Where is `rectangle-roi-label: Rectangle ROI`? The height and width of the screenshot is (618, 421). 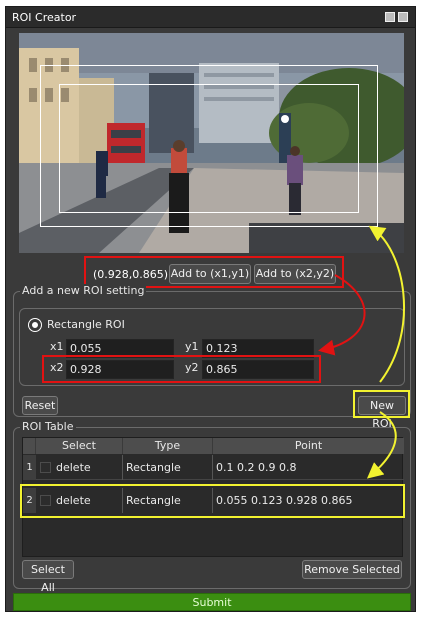 rectangle-roi-label: Rectangle ROI is located at coordinates (86, 324).